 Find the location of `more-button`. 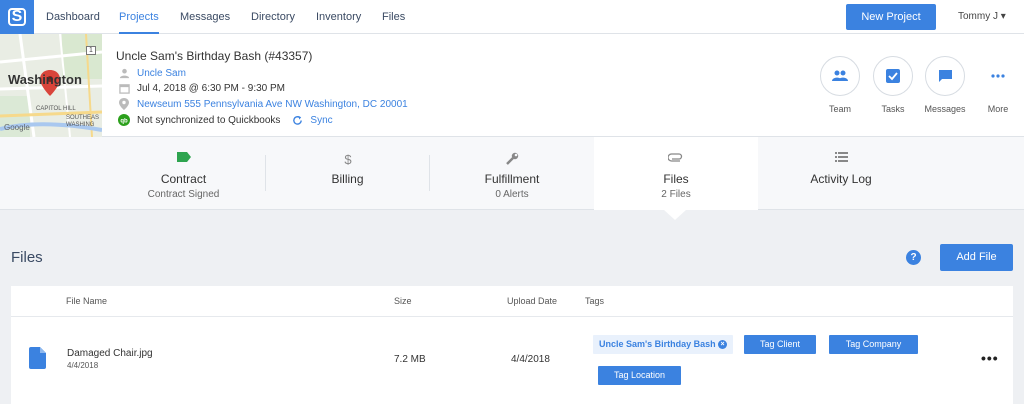

more-button is located at coordinates (998, 76).